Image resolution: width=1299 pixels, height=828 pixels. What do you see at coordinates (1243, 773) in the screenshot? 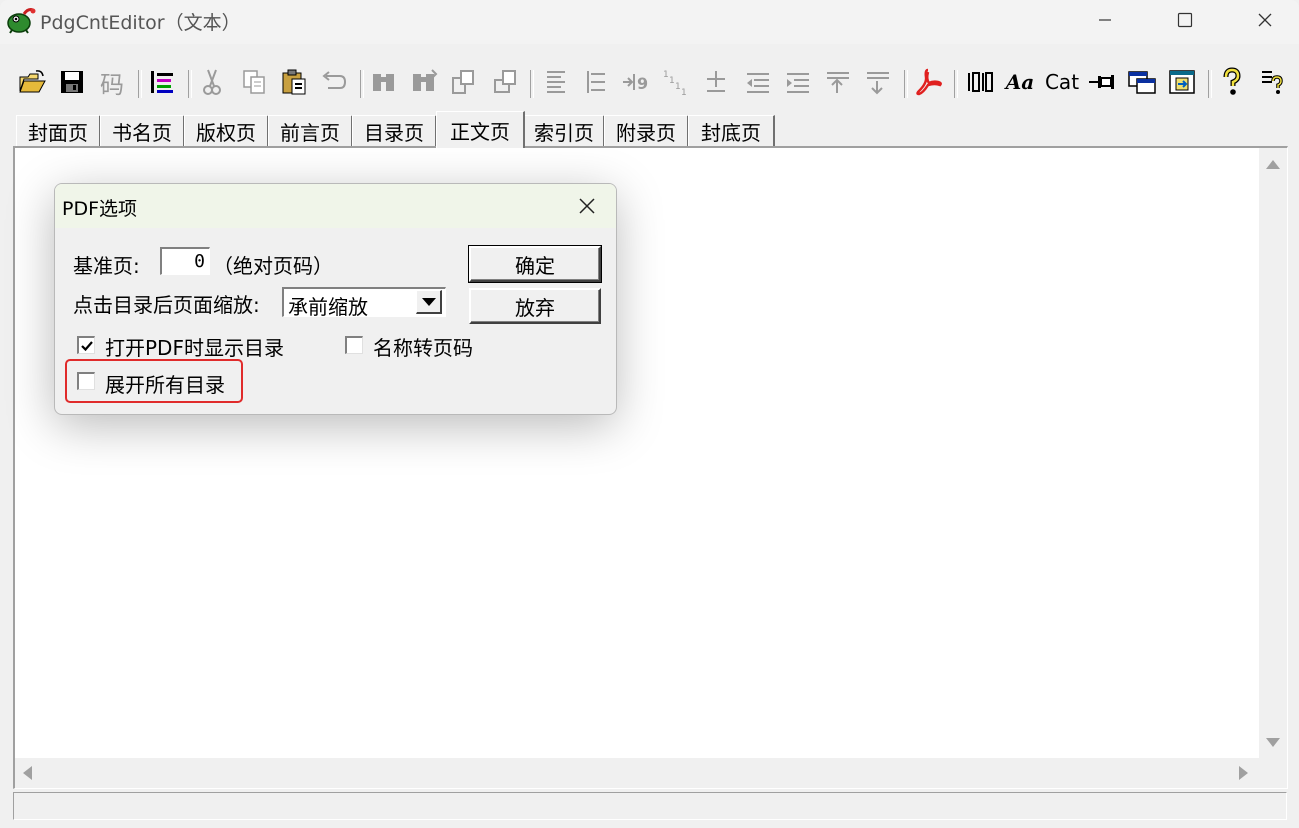
I see `scroll-right-icon` at bounding box center [1243, 773].